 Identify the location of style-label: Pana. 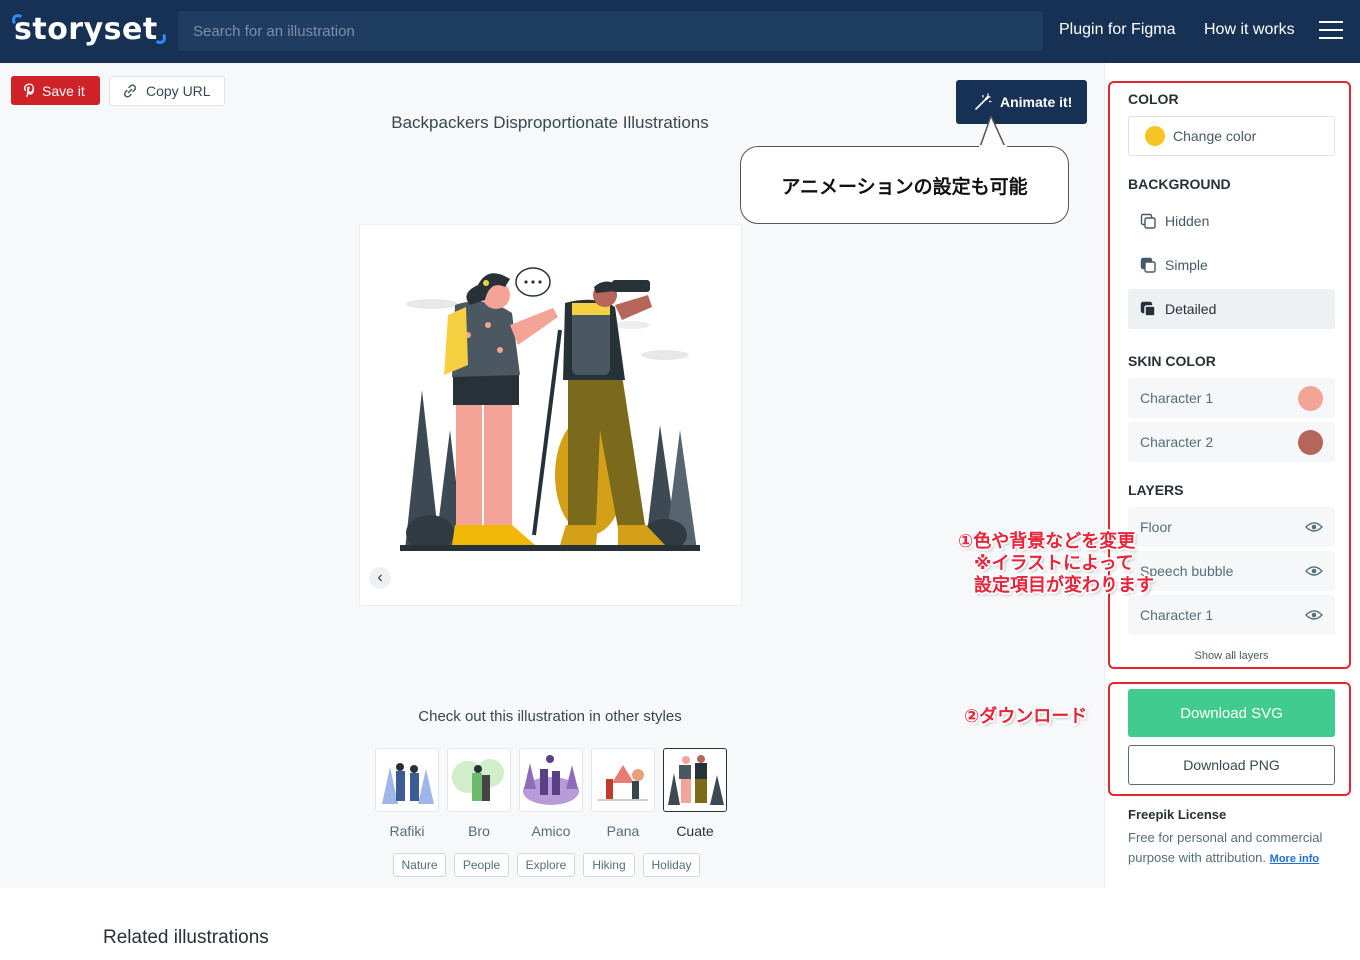
(623, 831).